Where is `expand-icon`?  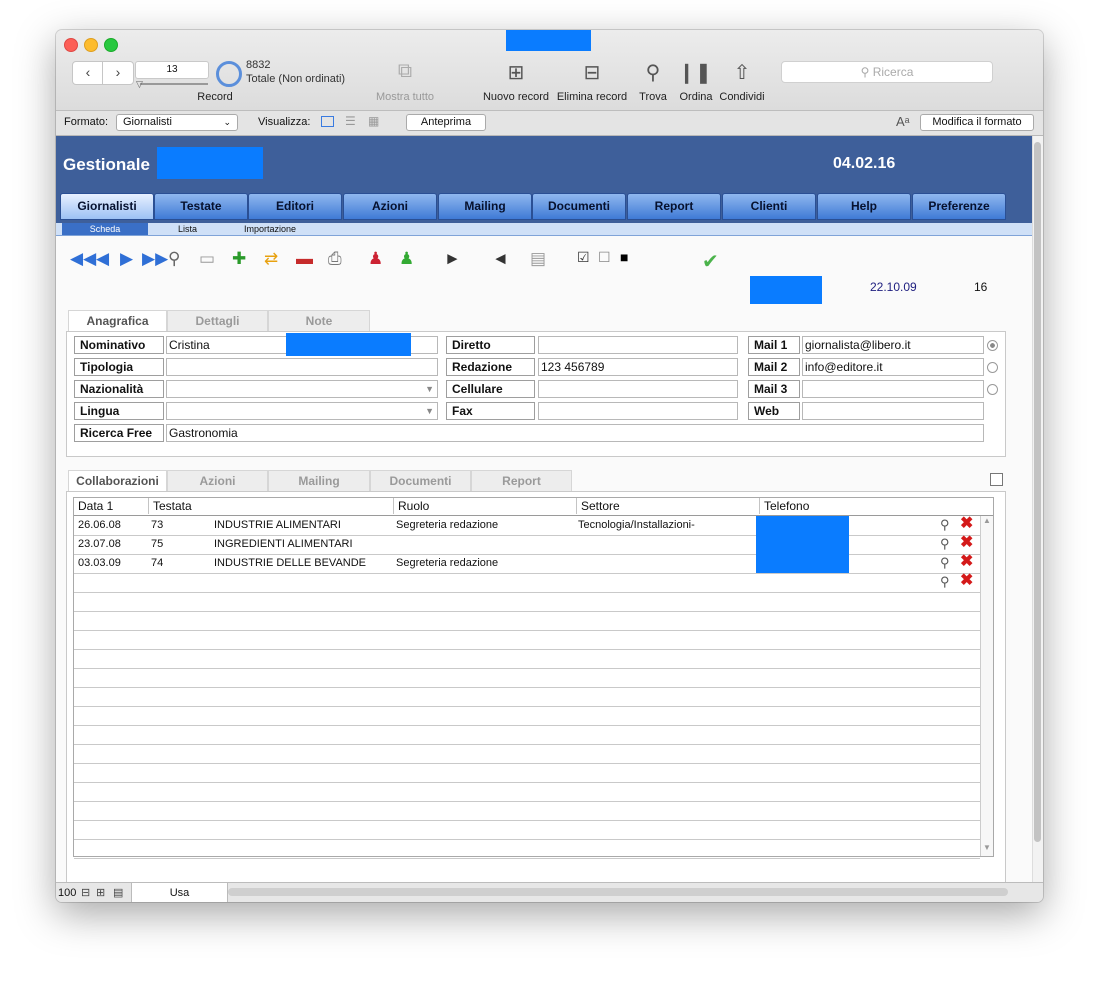 expand-icon is located at coordinates (996, 479).